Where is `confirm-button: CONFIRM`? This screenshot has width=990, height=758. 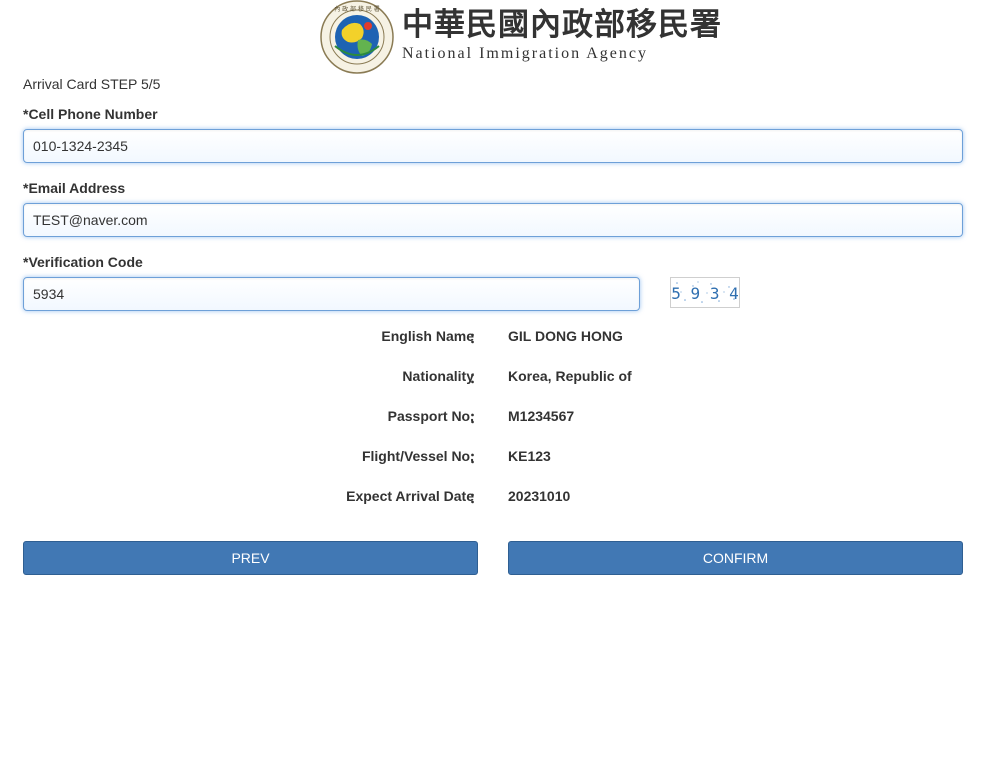
confirm-button: CONFIRM is located at coordinates (735, 558).